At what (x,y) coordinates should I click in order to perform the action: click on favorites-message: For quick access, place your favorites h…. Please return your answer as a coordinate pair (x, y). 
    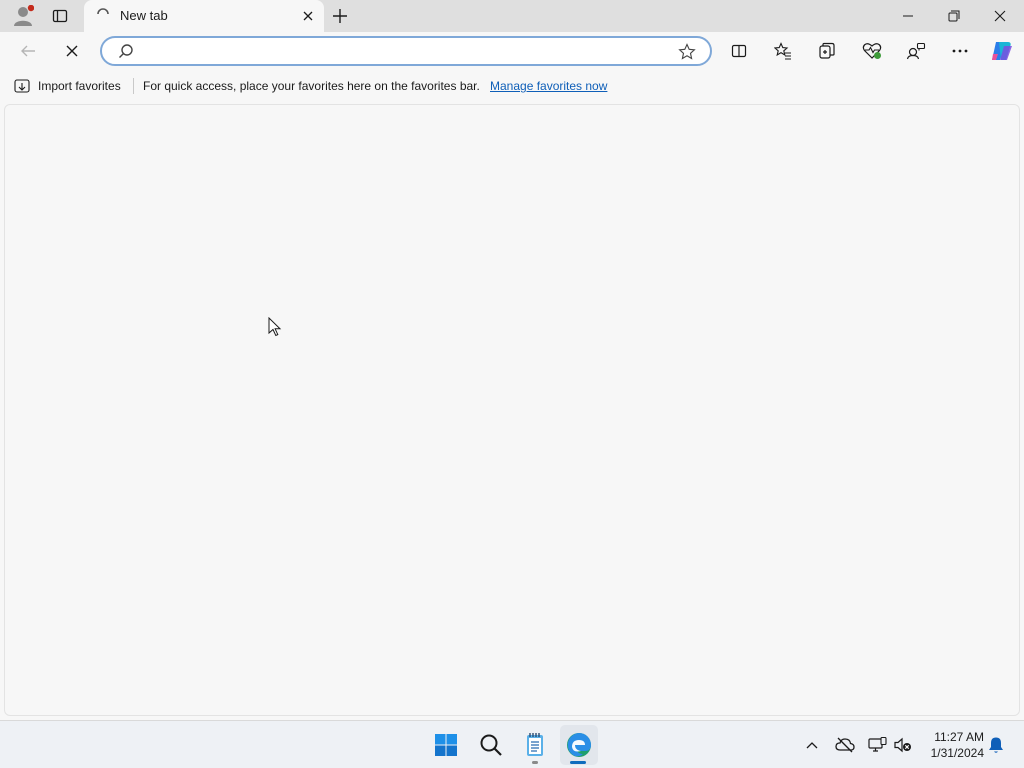
    Looking at the image, I should click on (311, 86).